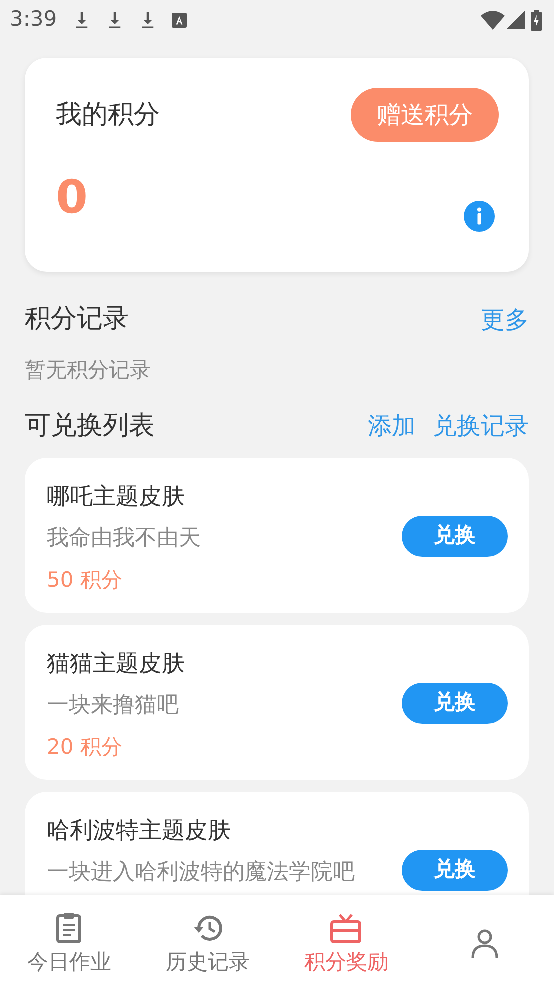  I want to click on wifi-icon, so click(493, 20).